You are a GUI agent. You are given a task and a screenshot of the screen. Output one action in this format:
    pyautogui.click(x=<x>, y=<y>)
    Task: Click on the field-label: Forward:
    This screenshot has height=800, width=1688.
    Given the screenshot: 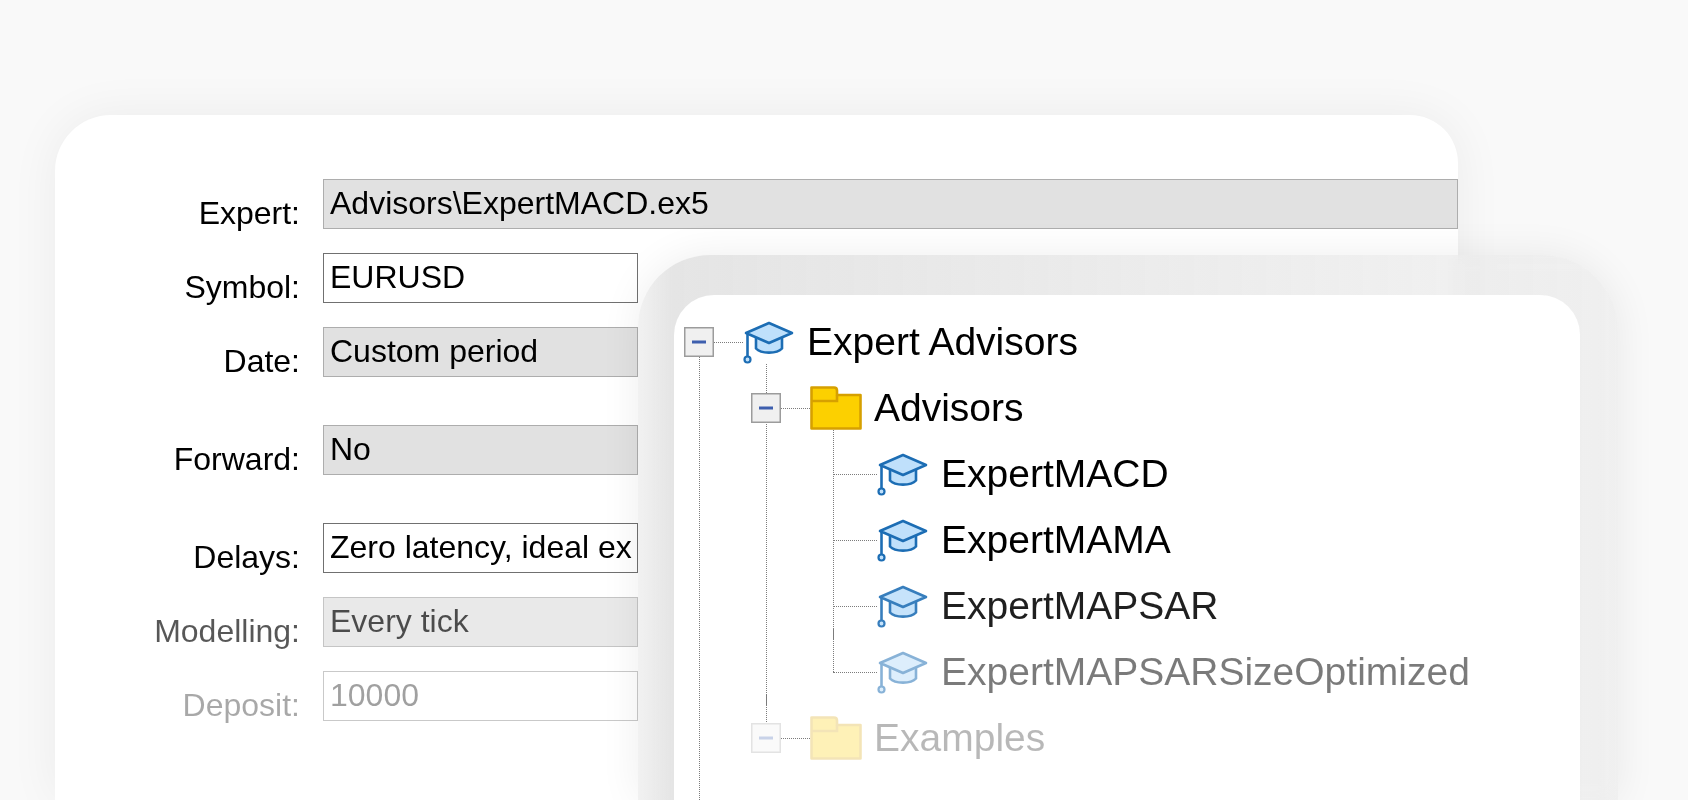 What is the action you would take?
    pyautogui.click(x=236, y=459)
    